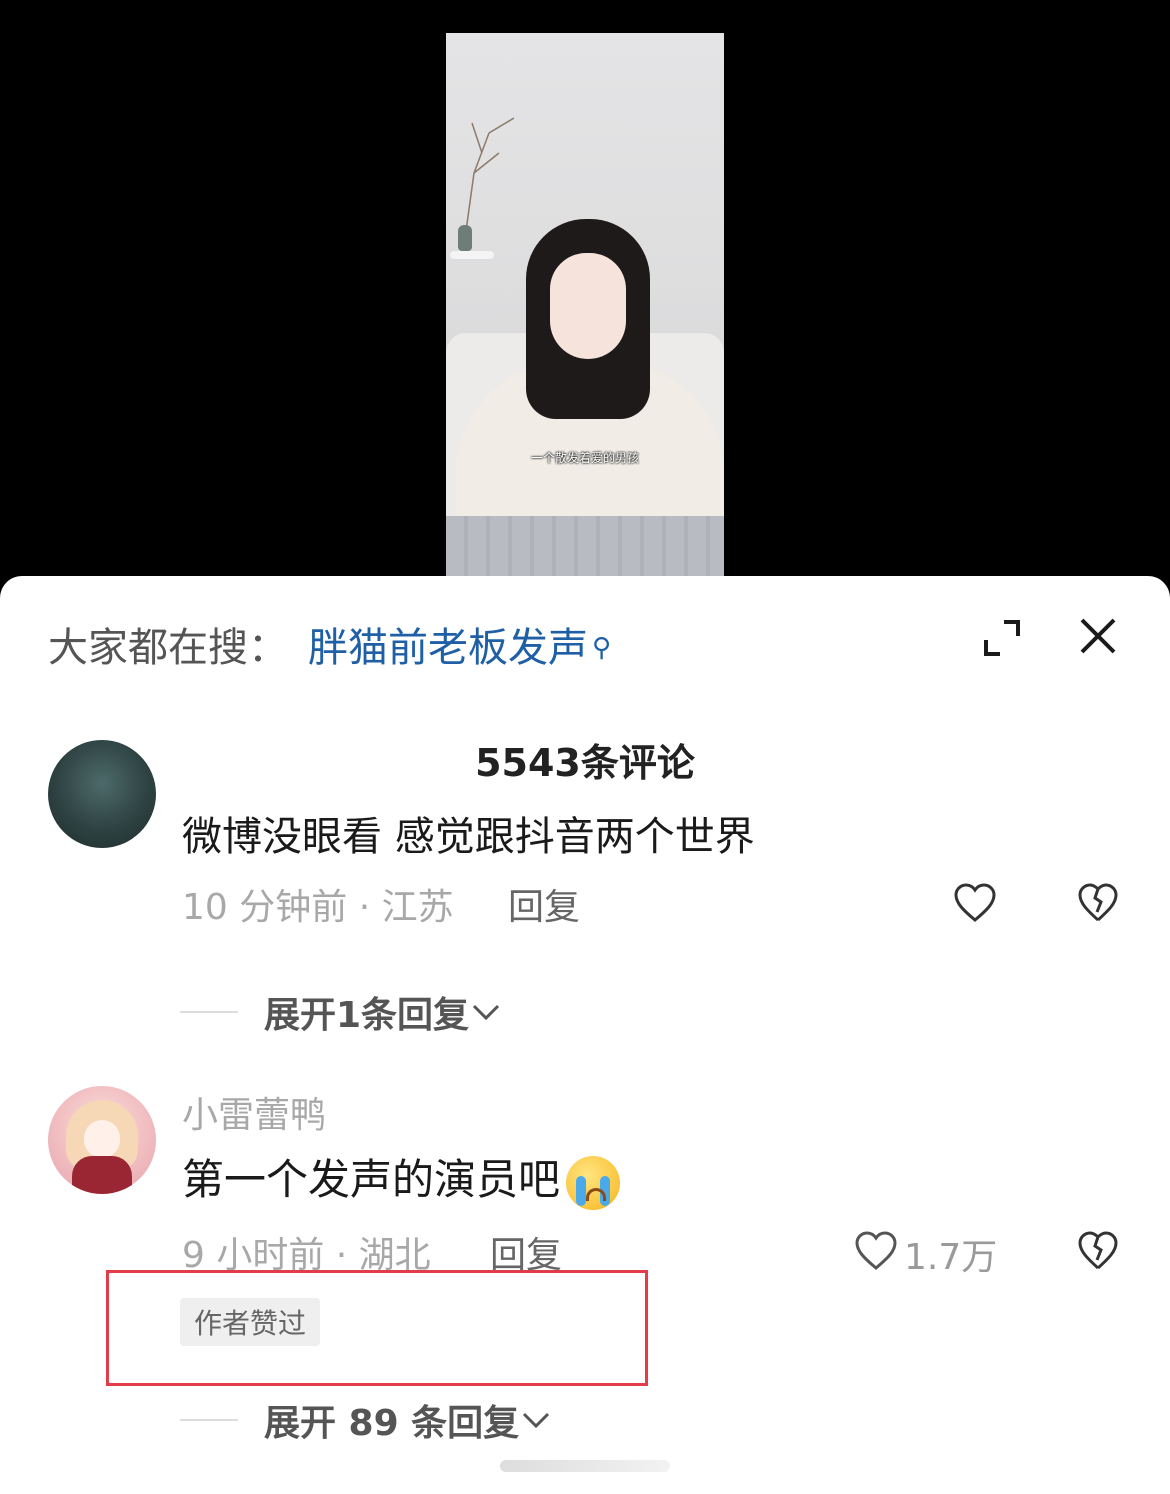 The image size is (1170, 1494). I want to click on expand-replies-button: 展开 89 条回复, so click(365, 1420).